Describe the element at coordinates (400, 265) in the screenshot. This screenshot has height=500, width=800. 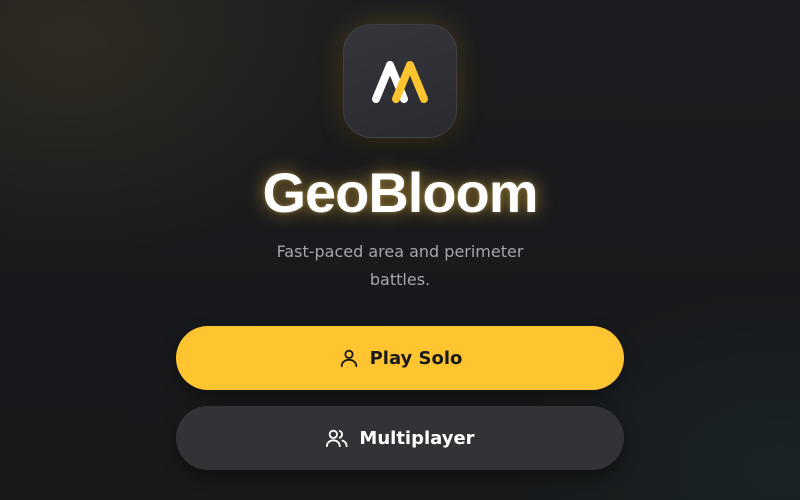
I see `game-subtitle: Fast-paced area and perimeter battles.` at that location.